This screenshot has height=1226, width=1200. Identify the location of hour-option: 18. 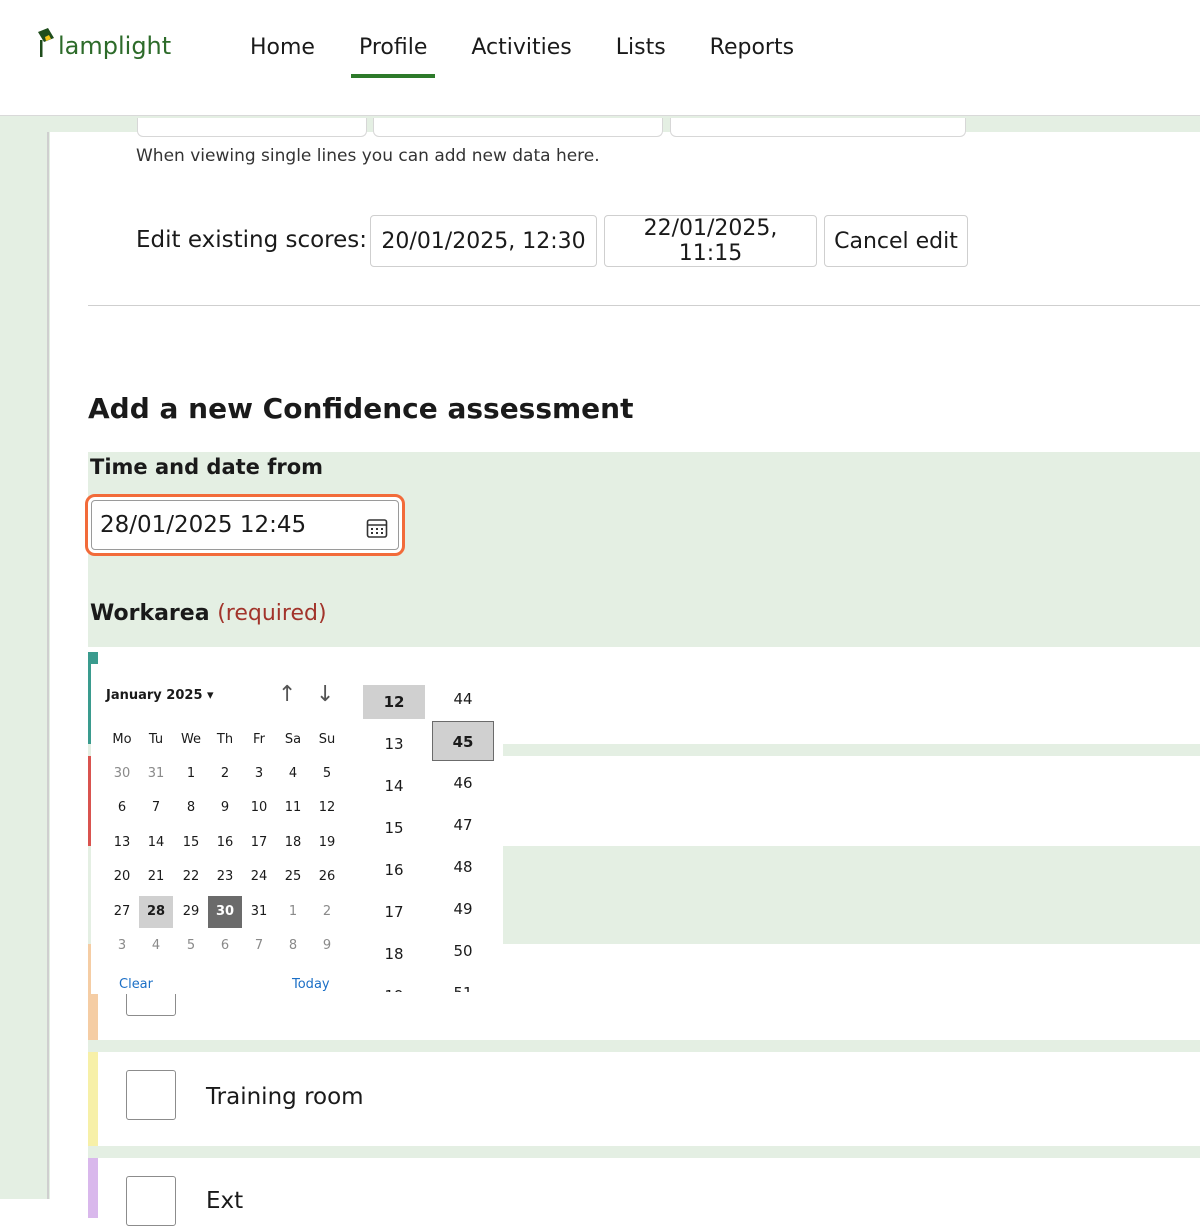
(394, 954).